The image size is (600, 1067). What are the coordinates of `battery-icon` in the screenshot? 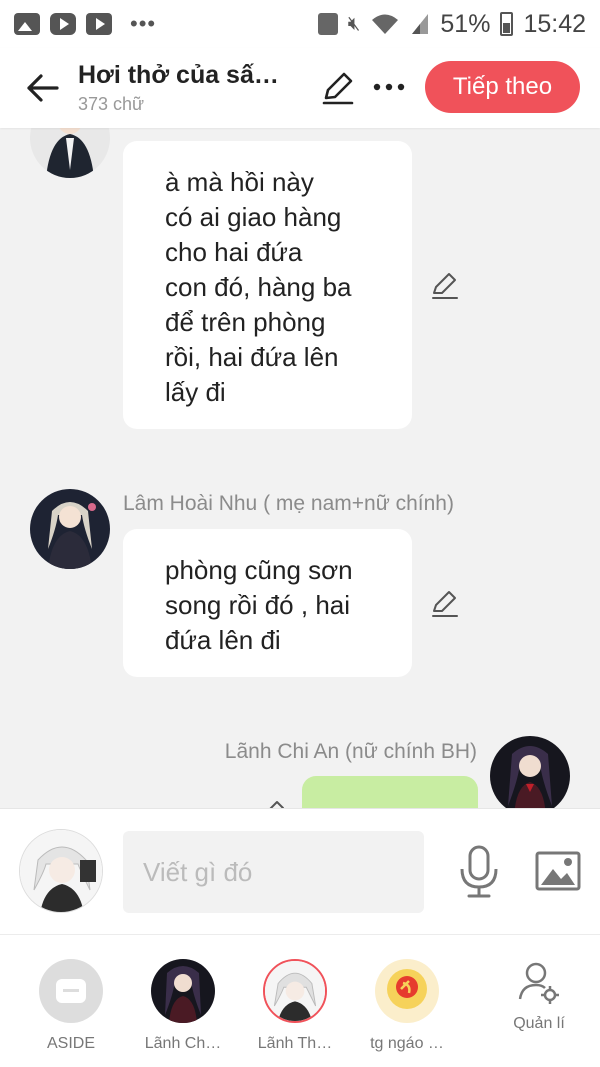 It's located at (507, 24).